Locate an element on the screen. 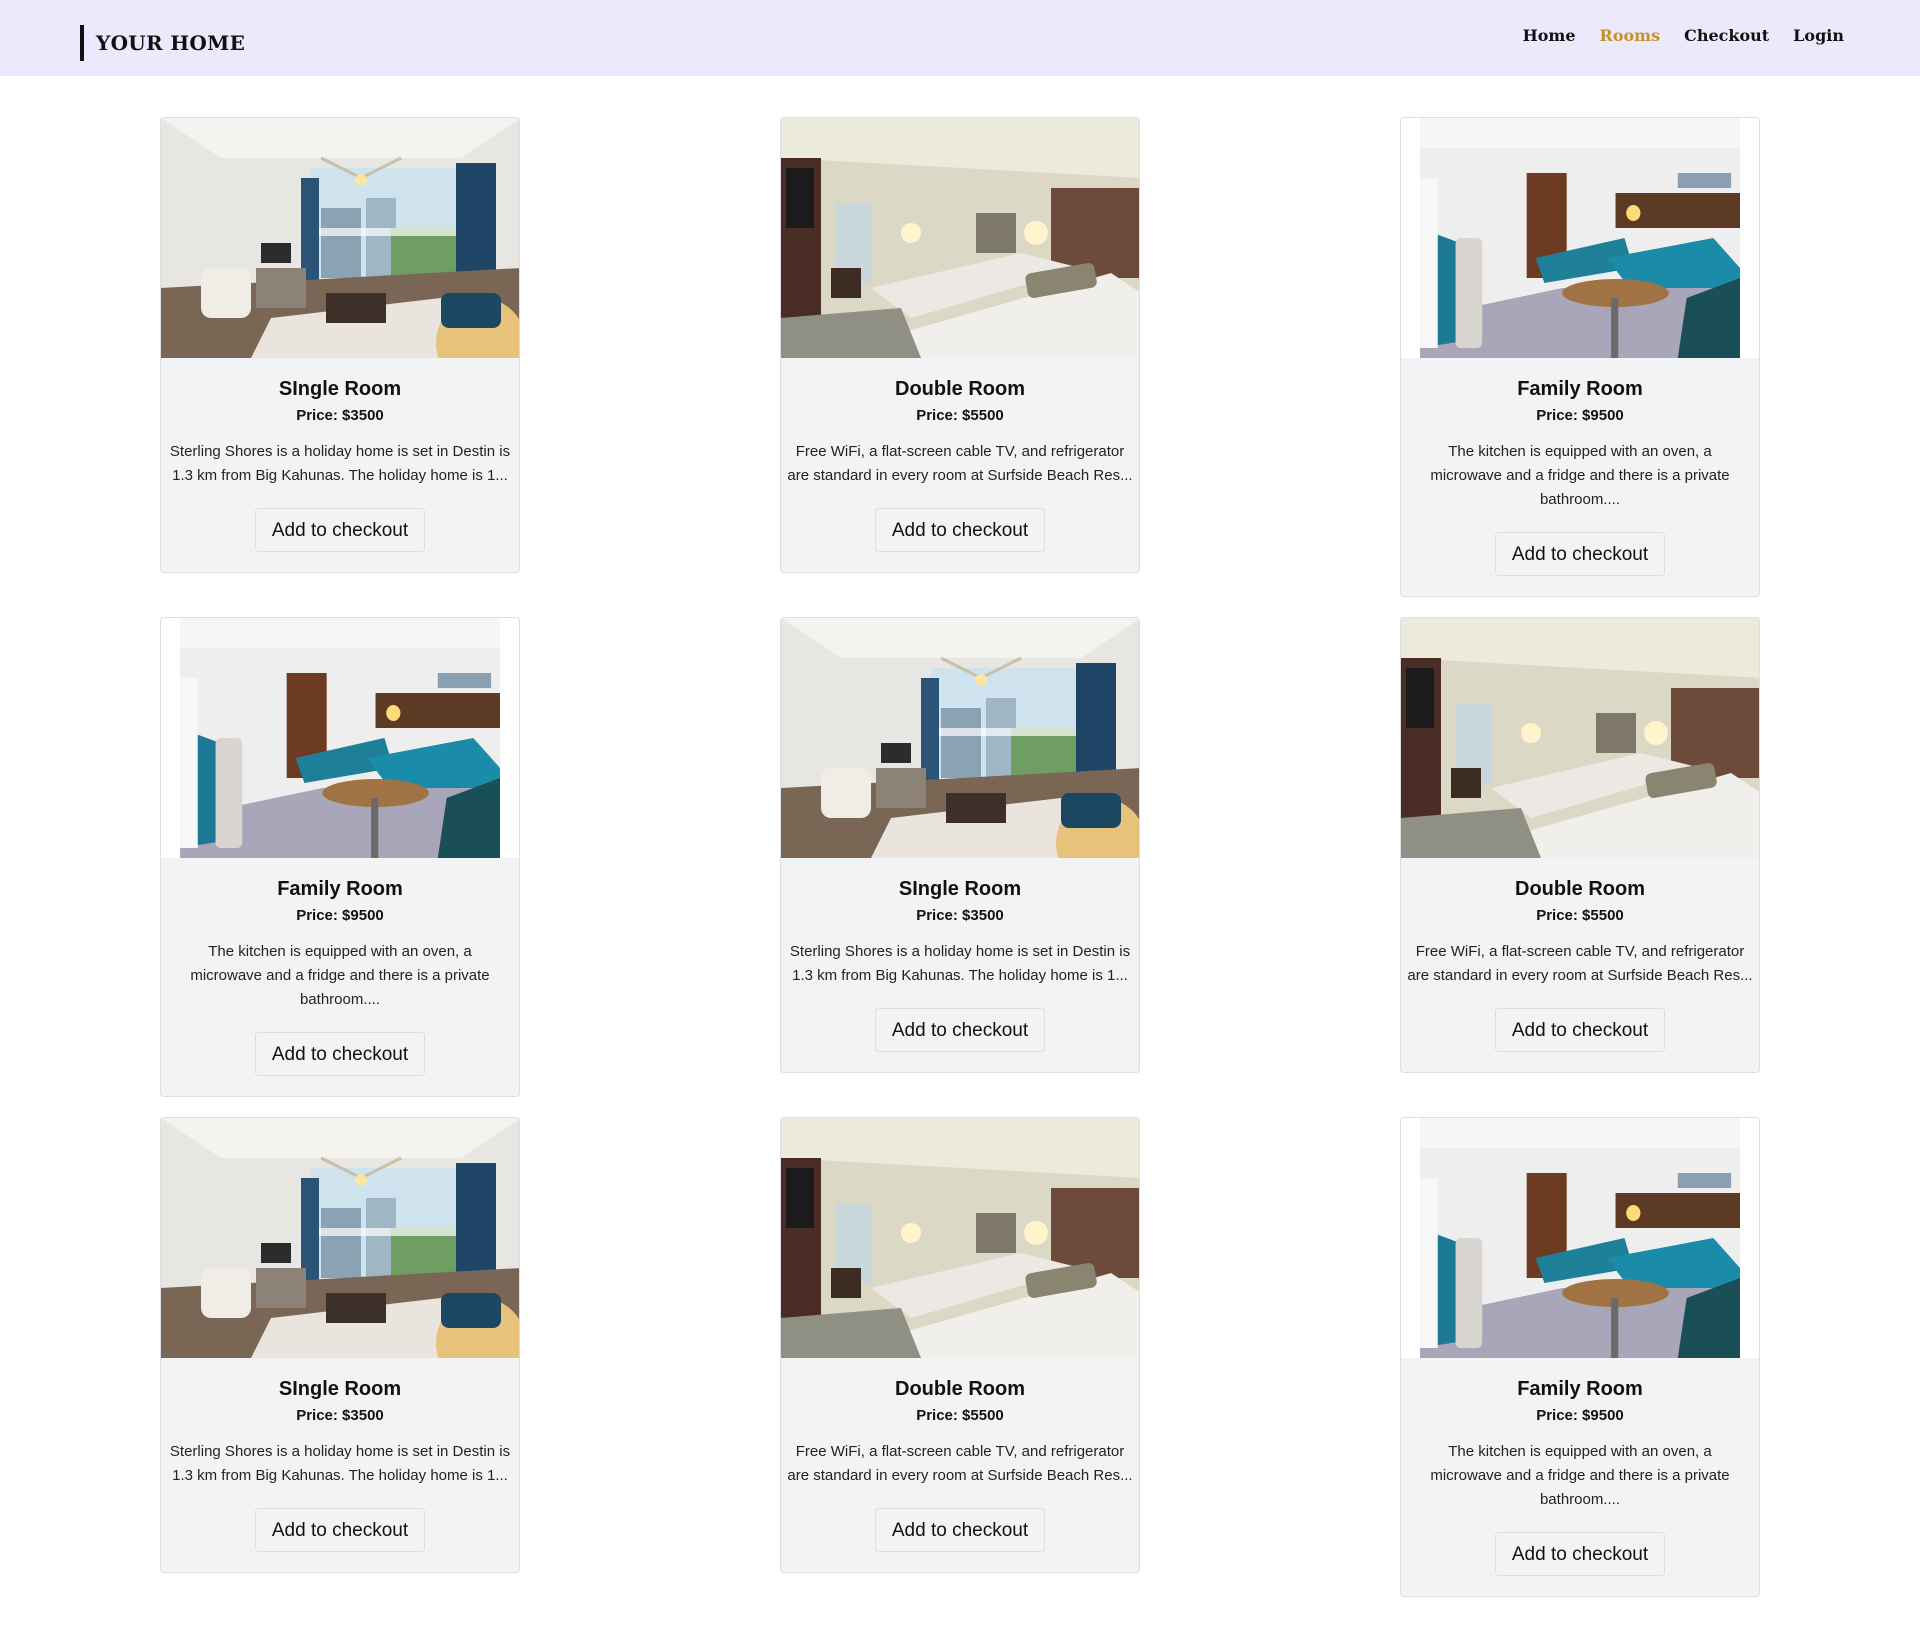  nav-links: Home Rooms Checkout Login is located at coordinates (1683, 35).